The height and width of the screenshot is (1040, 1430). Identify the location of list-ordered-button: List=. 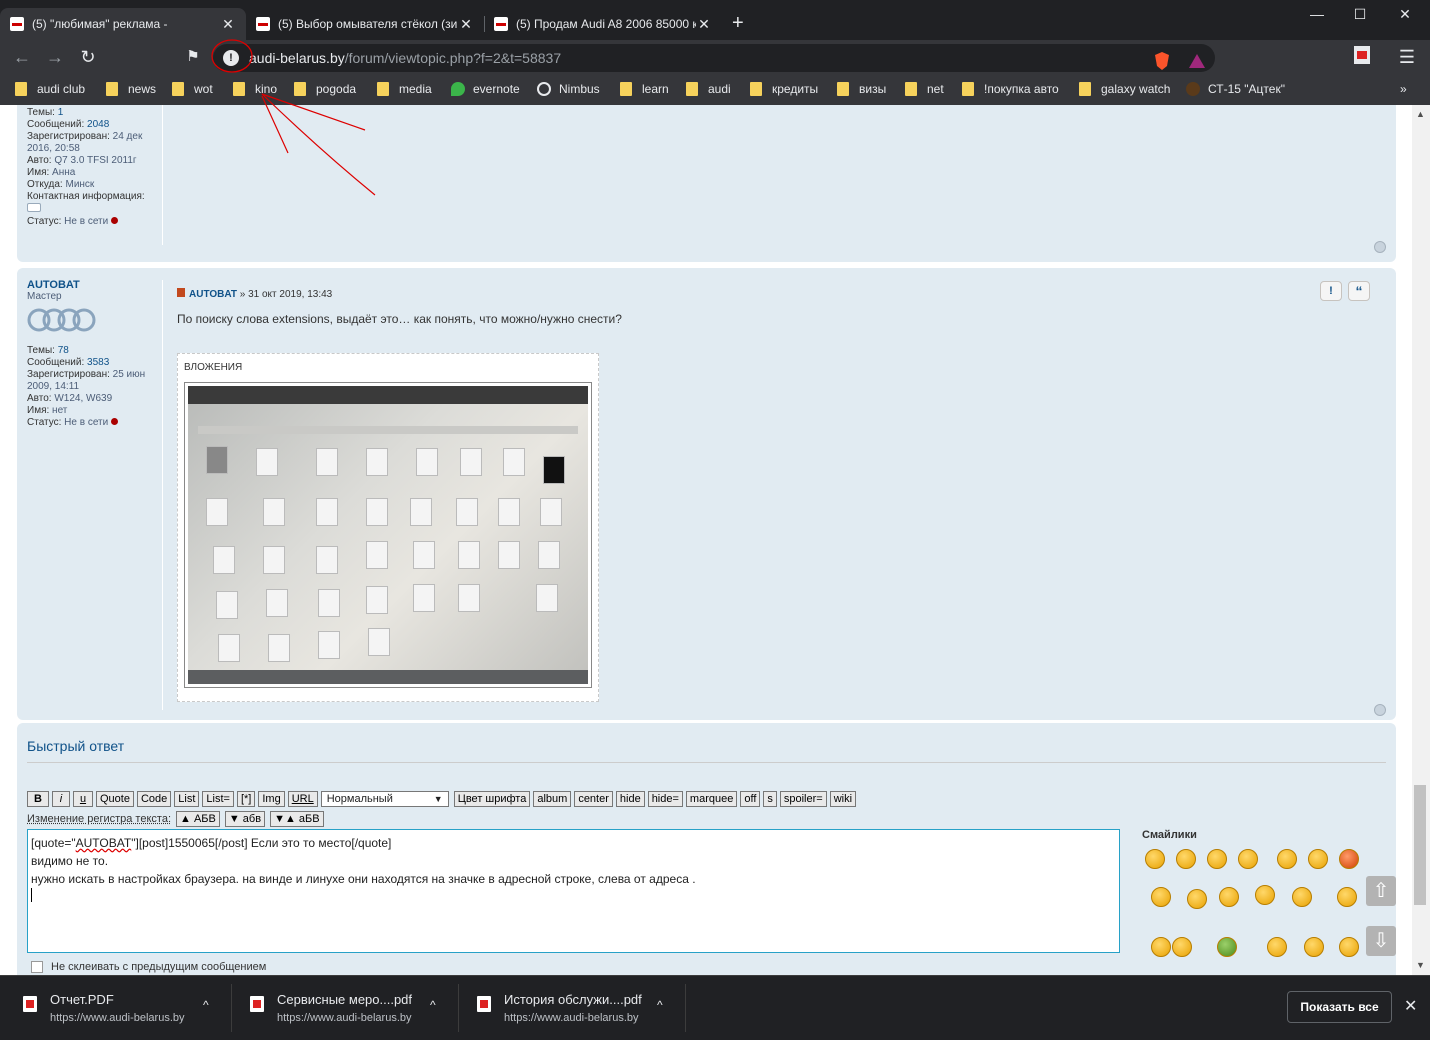
(218, 799).